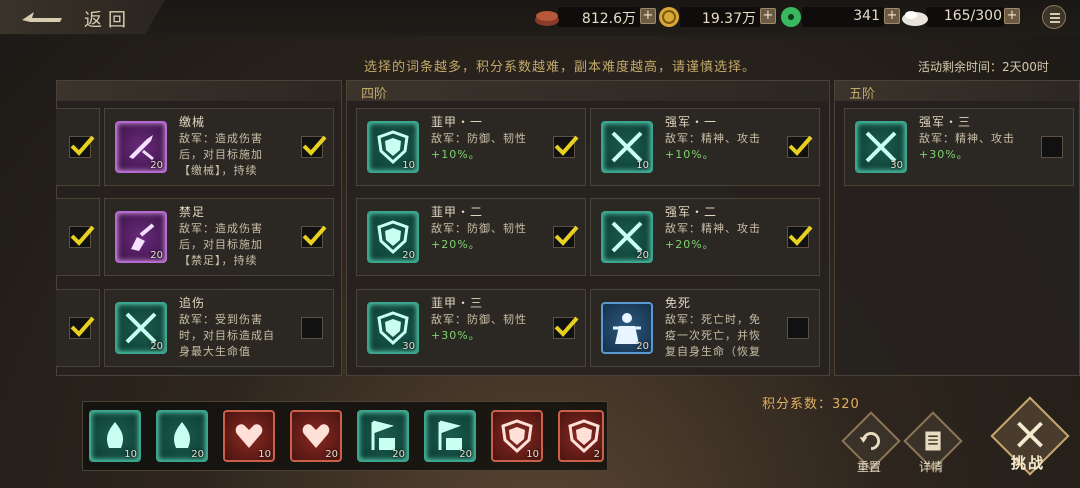 The width and height of the screenshot is (1080, 488). Describe the element at coordinates (691, 212) in the screenshot. I see `card-title: 强军・二` at that location.